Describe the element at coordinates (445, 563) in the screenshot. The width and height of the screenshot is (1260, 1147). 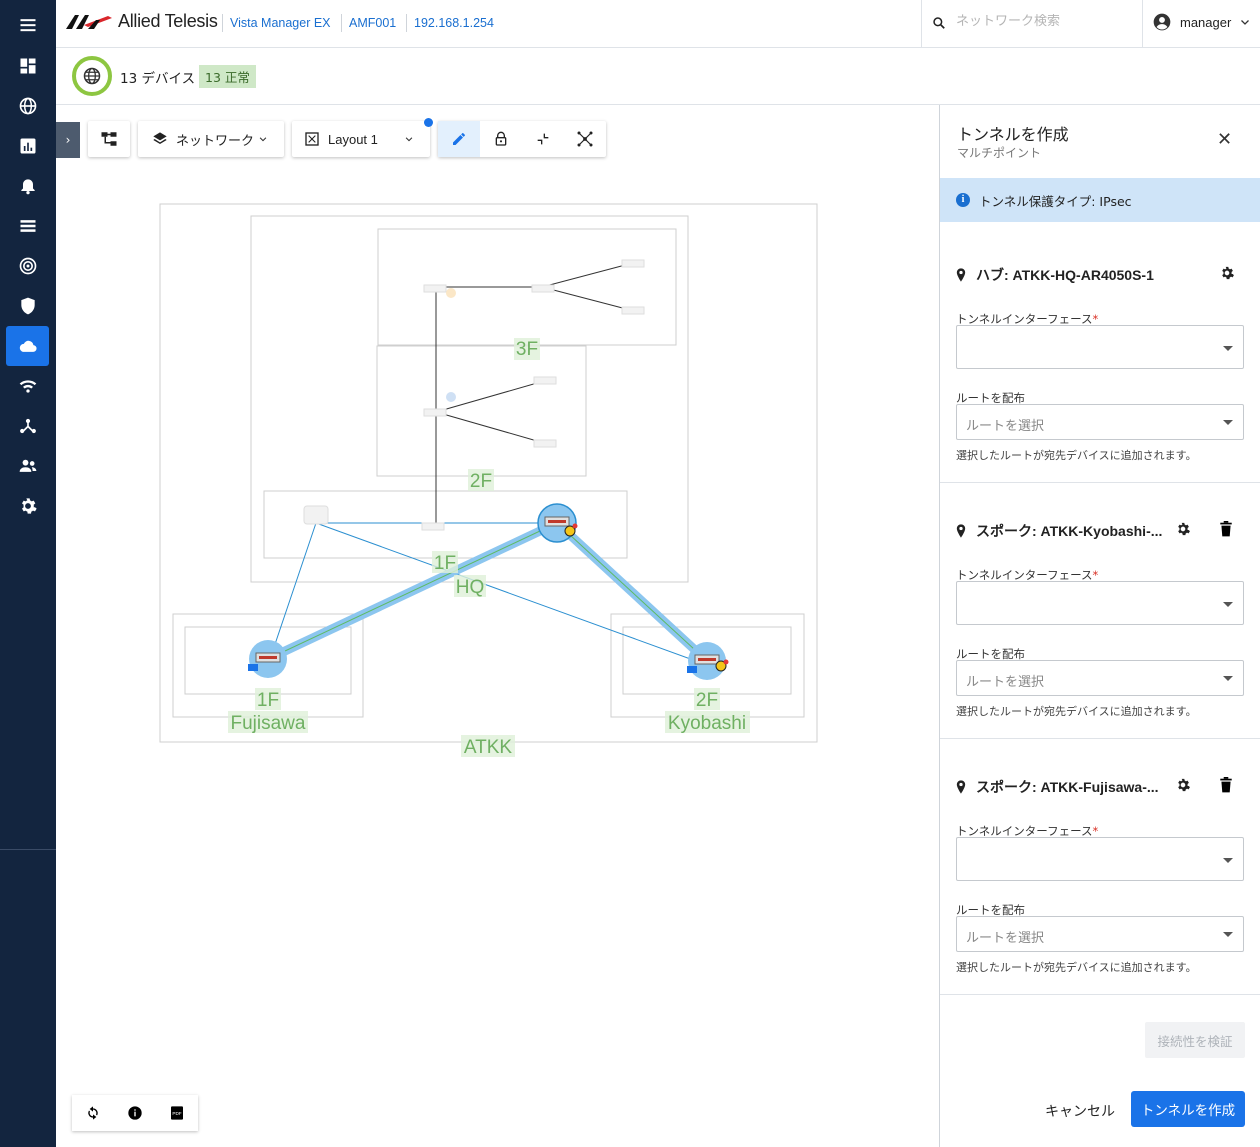
I see `label-1f-hq: 1F` at that location.